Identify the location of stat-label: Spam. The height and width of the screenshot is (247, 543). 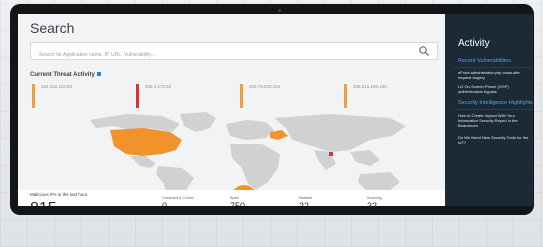
(235, 198).